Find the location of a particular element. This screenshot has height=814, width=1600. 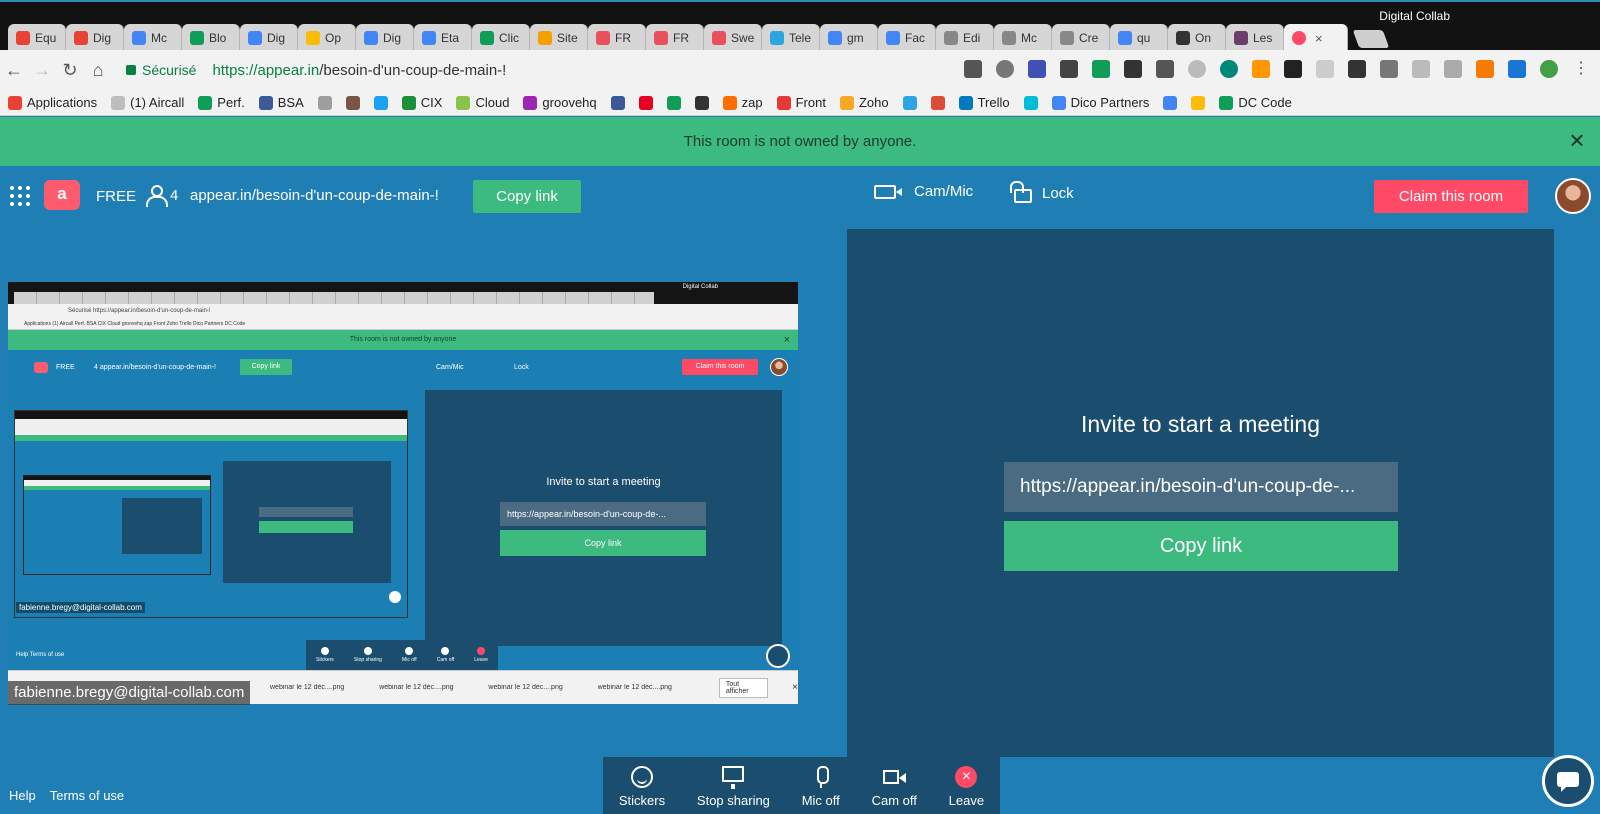

browser-tab: Clic is located at coordinates (501, 38).